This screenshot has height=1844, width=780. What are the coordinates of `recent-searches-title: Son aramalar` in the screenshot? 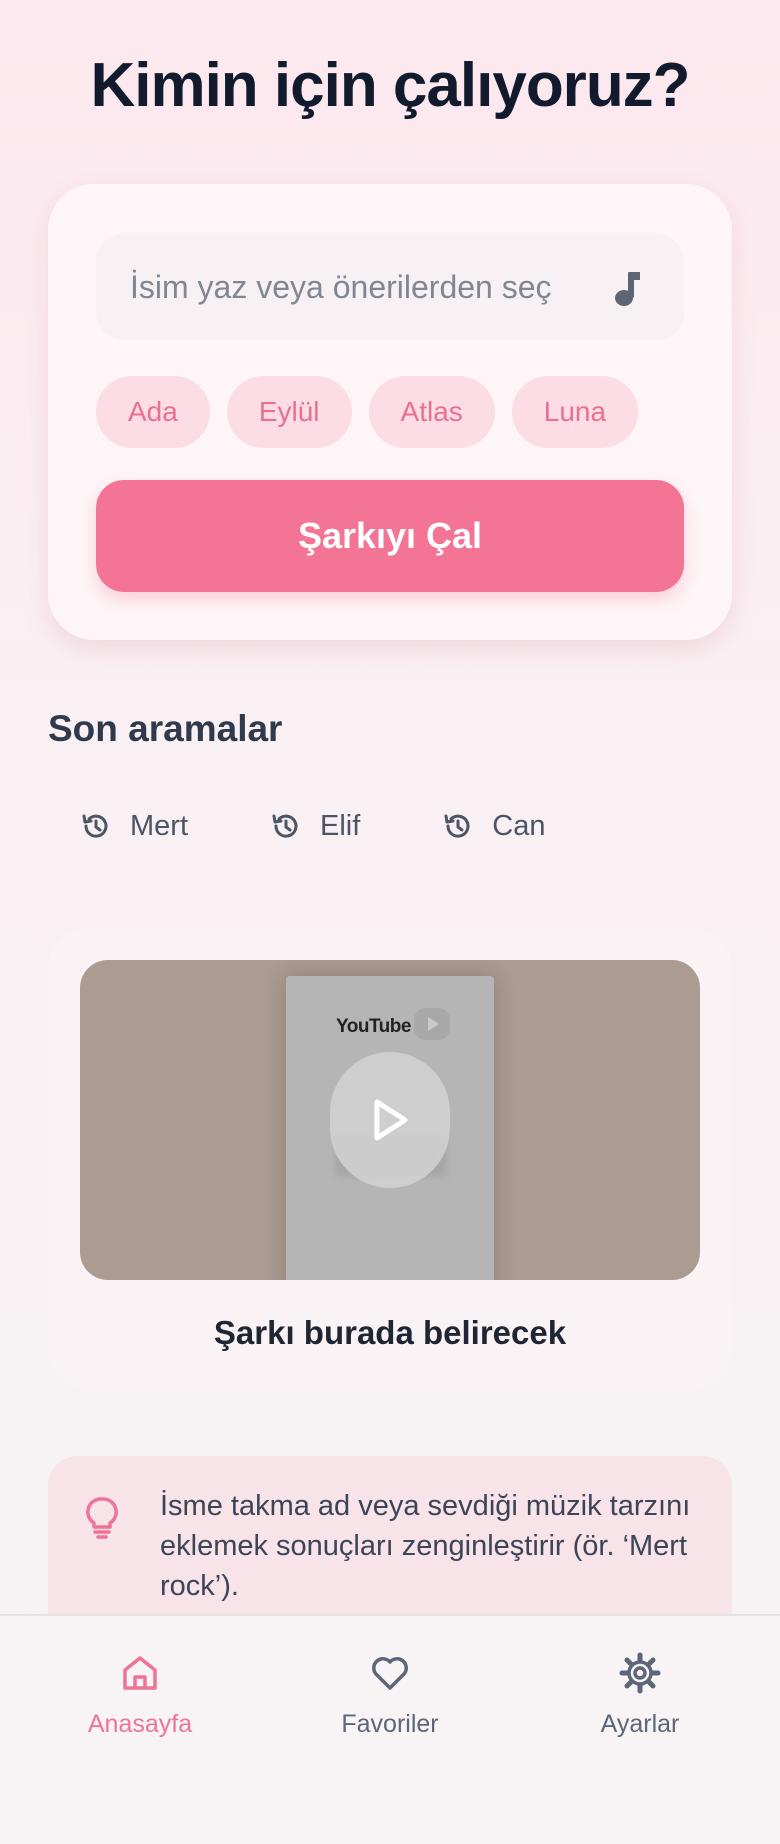 It's located at (165, 728).